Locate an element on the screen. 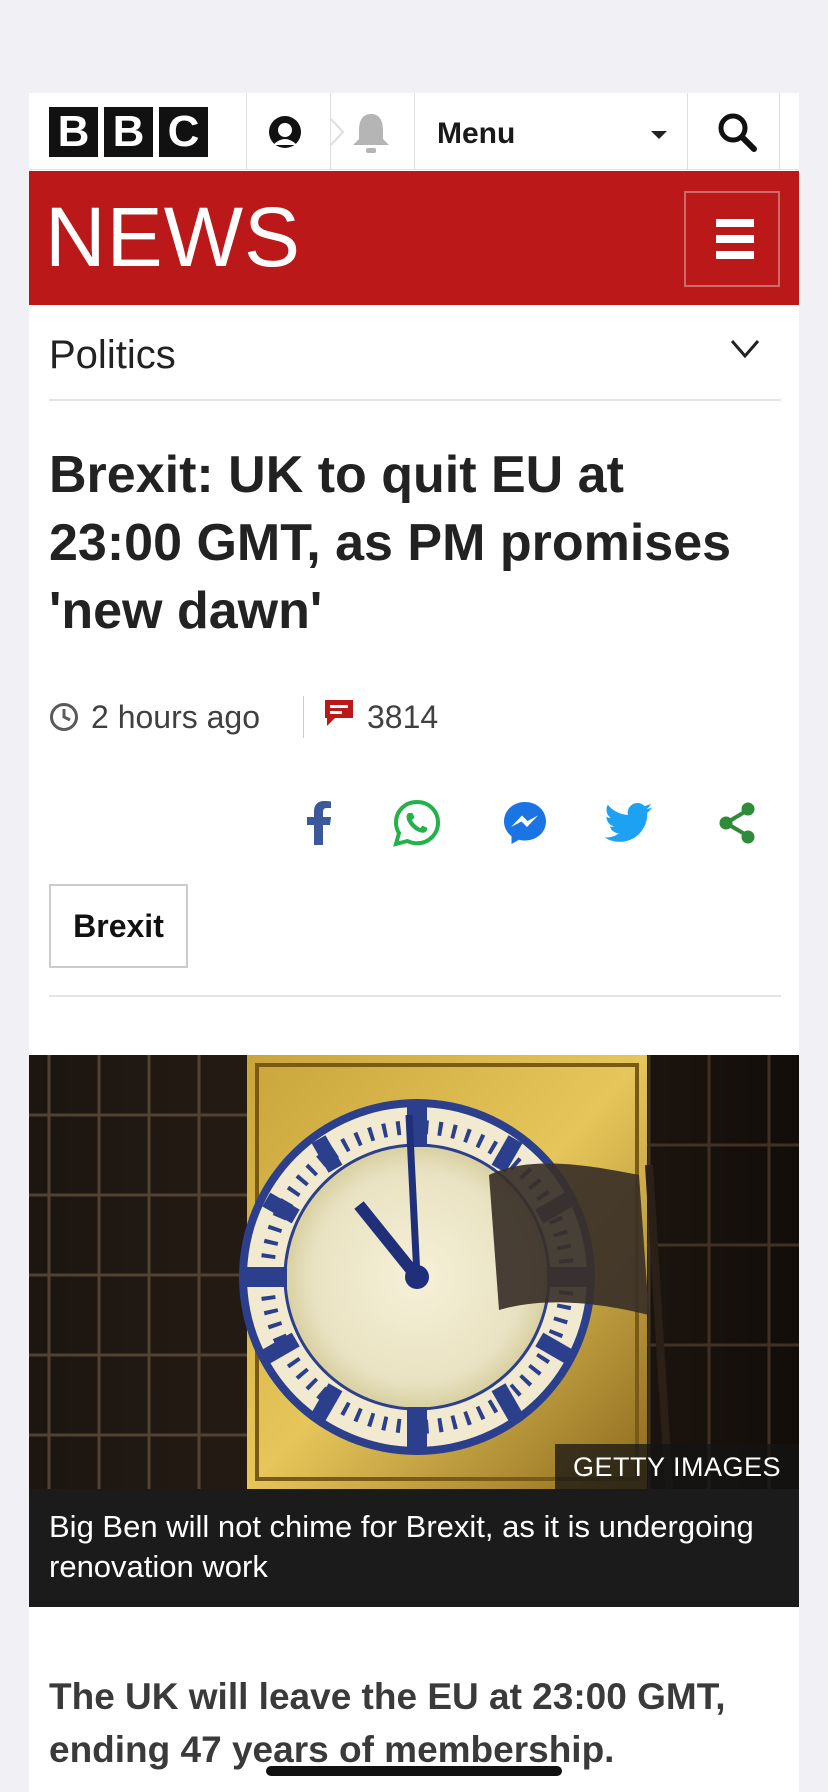  account-icon is located at coordinates (285, 132).